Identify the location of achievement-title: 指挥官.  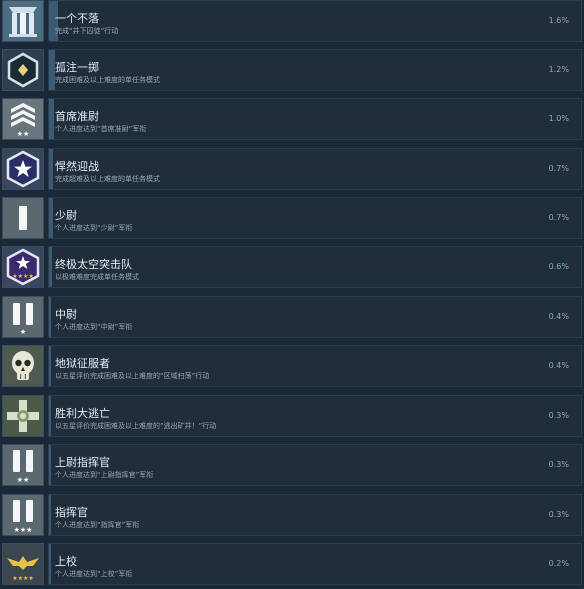
(71, 512).